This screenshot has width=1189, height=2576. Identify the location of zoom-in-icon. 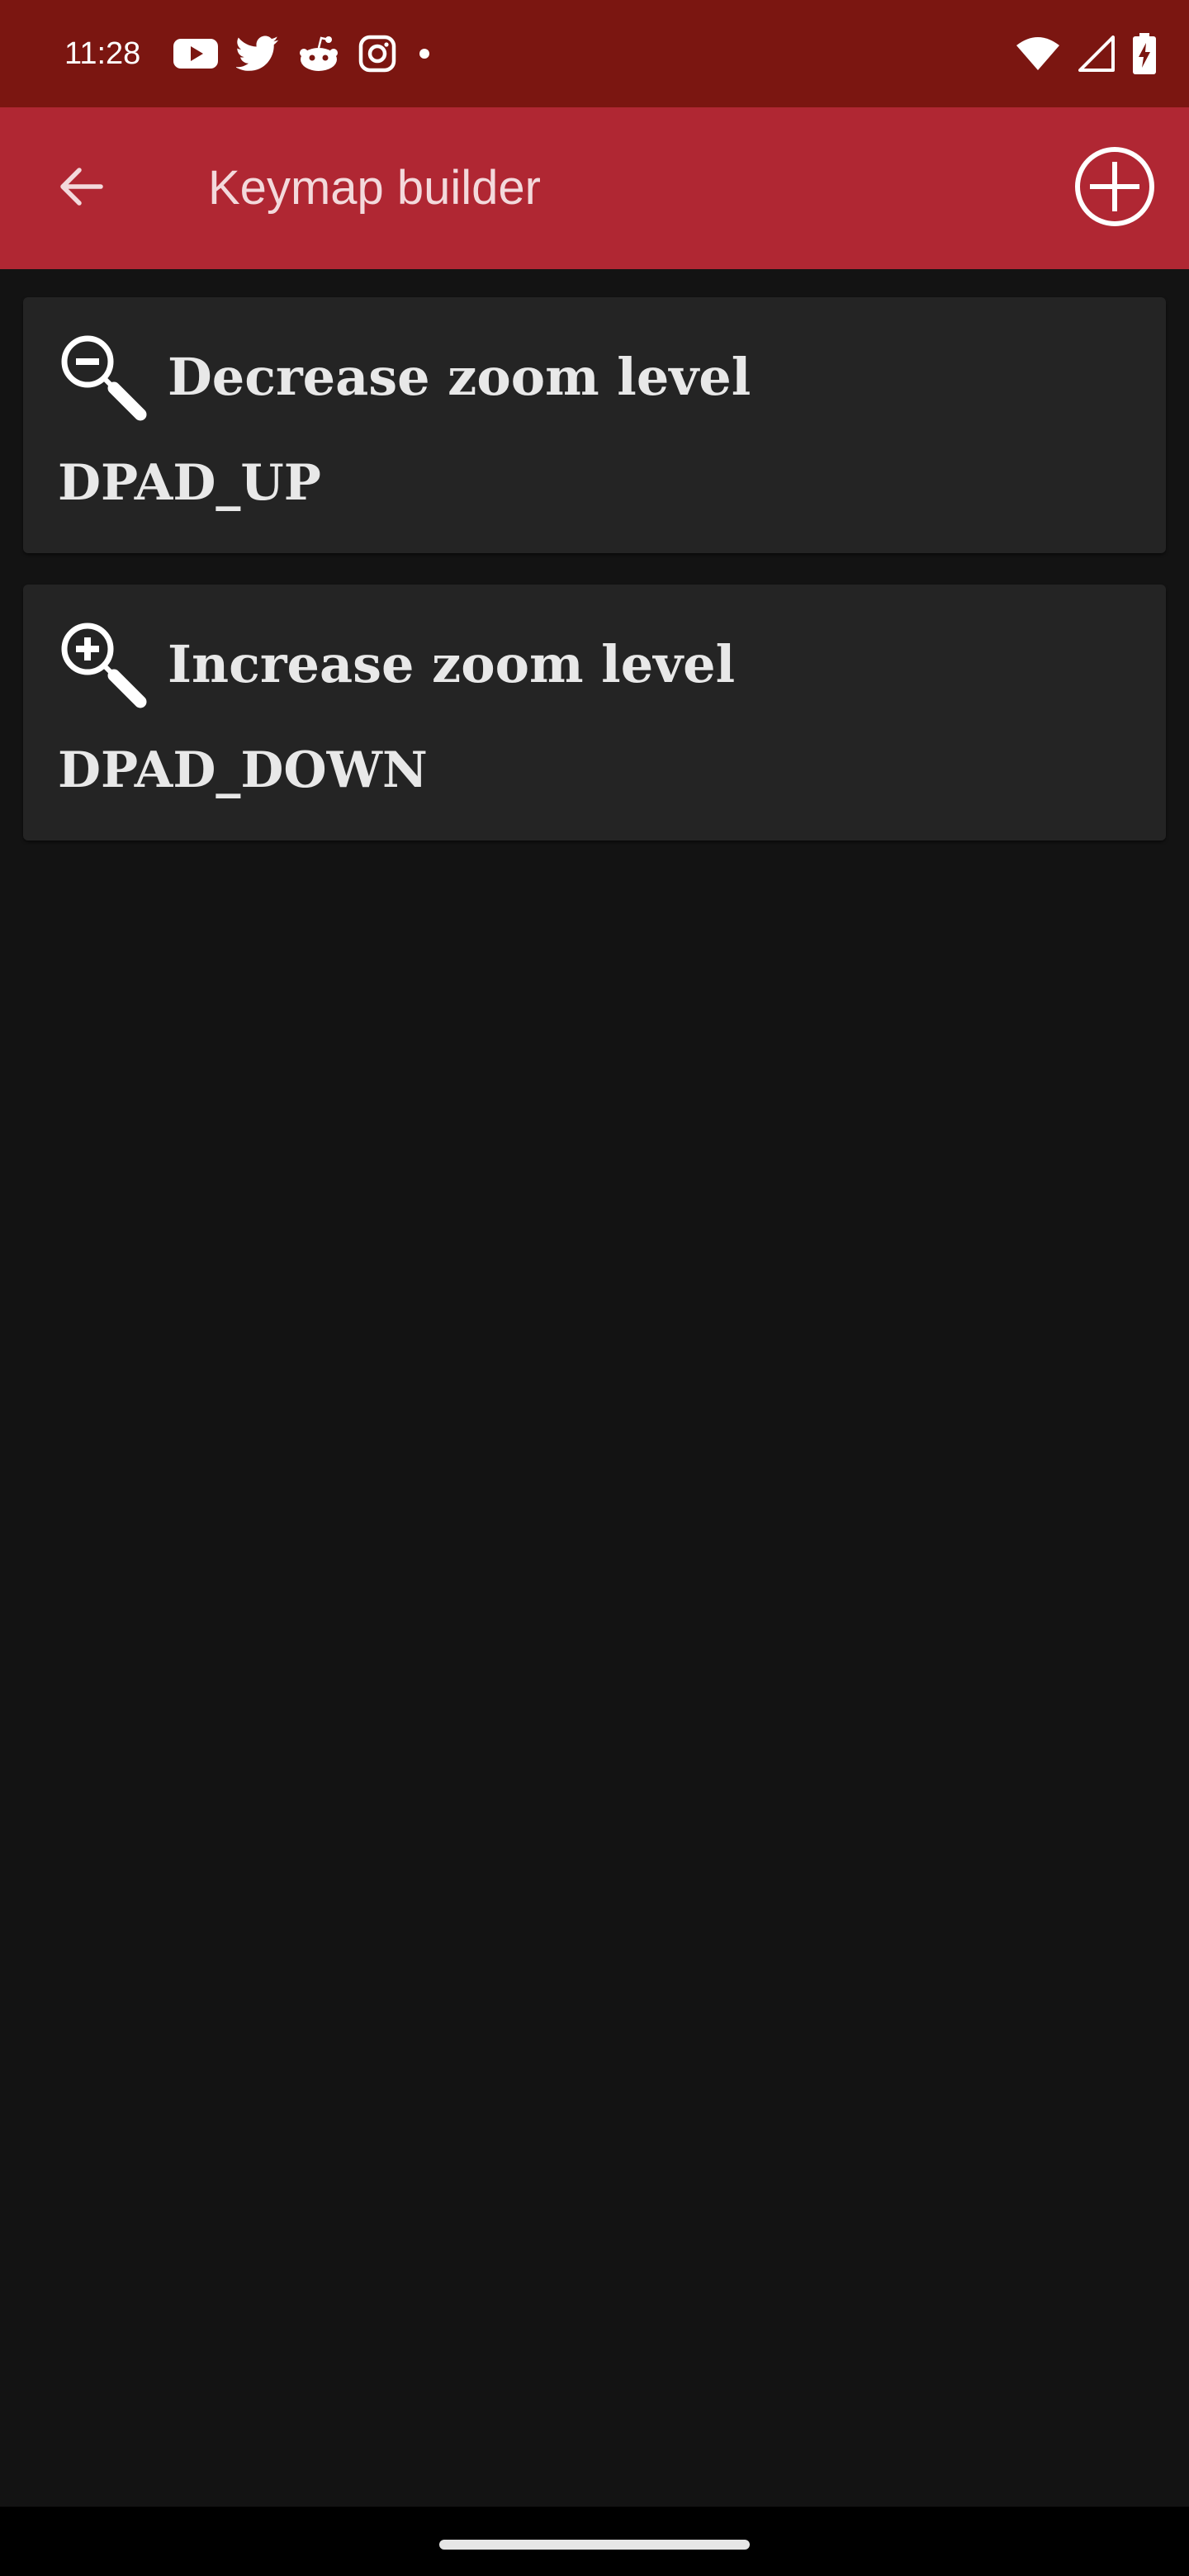
(103, 664).